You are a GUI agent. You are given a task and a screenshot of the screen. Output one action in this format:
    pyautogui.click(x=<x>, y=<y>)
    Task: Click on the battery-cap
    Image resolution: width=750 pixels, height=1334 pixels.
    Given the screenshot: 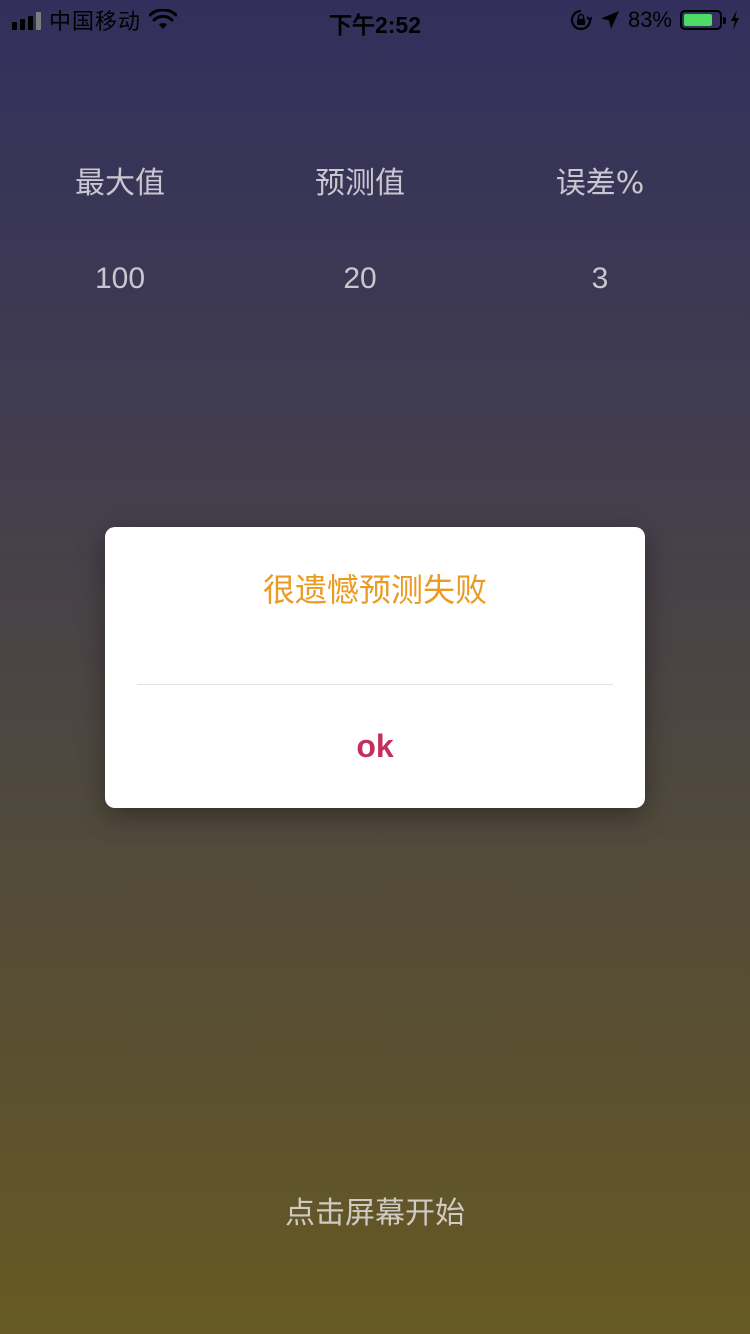 What is the action you would take?
    pyautogui.click(x=724, y=20)
    